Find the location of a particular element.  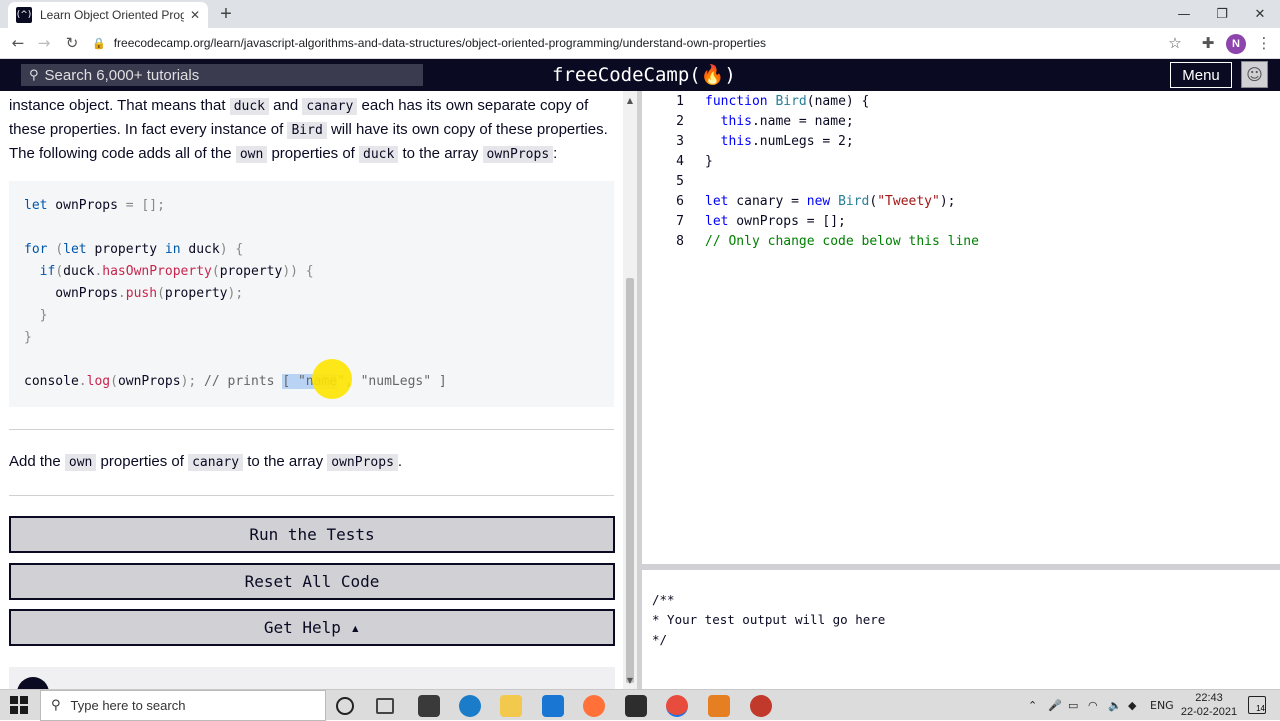

system-clock: 22:43 22-02-2021 is located at coordinates (1209, 705).